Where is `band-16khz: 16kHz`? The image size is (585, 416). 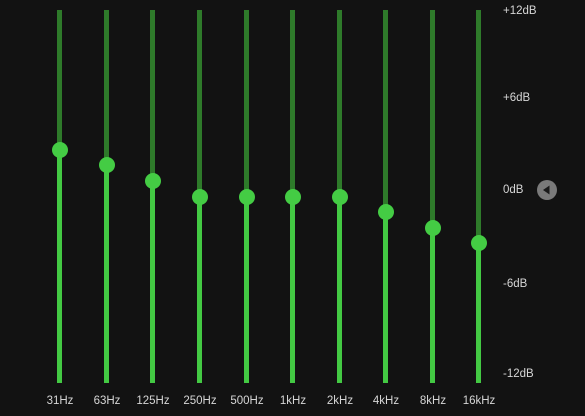
band-16khz: 16kHz is located at coordinates (479, 208).